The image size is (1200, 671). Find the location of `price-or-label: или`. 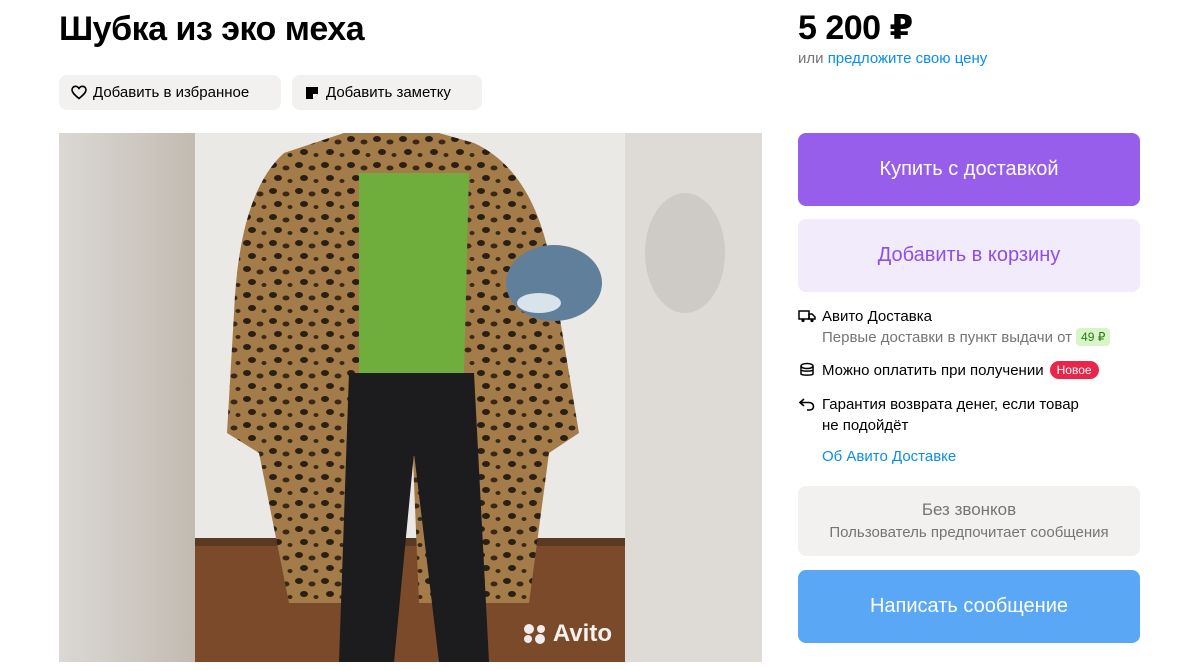

price-or-label: или is located at coordinates (811, 58).